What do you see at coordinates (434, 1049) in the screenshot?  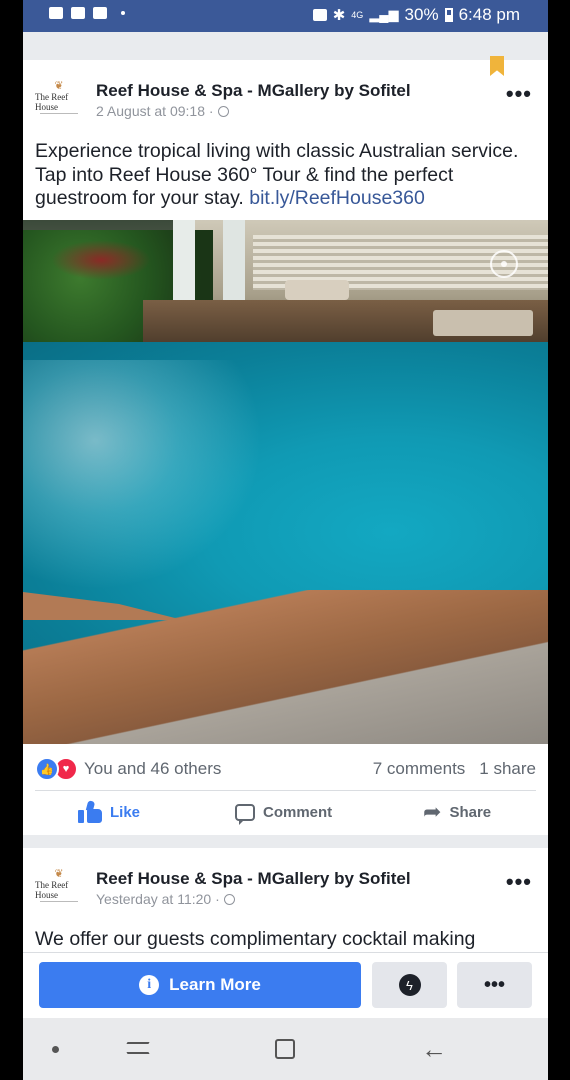 I see `back-icon: ←` at bounding box center [434, 1049].